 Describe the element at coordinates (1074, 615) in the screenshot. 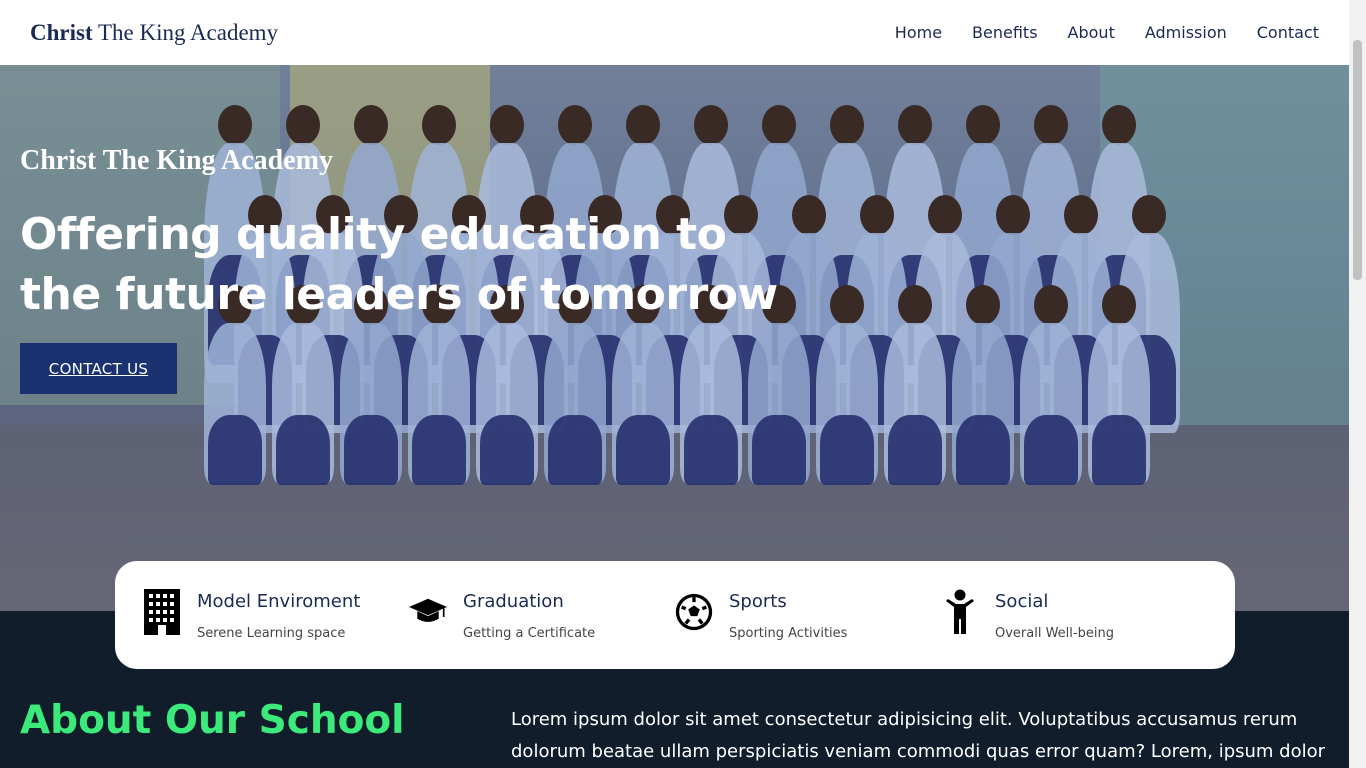

I see `feature-social: Social Overall Well-being` at that location.